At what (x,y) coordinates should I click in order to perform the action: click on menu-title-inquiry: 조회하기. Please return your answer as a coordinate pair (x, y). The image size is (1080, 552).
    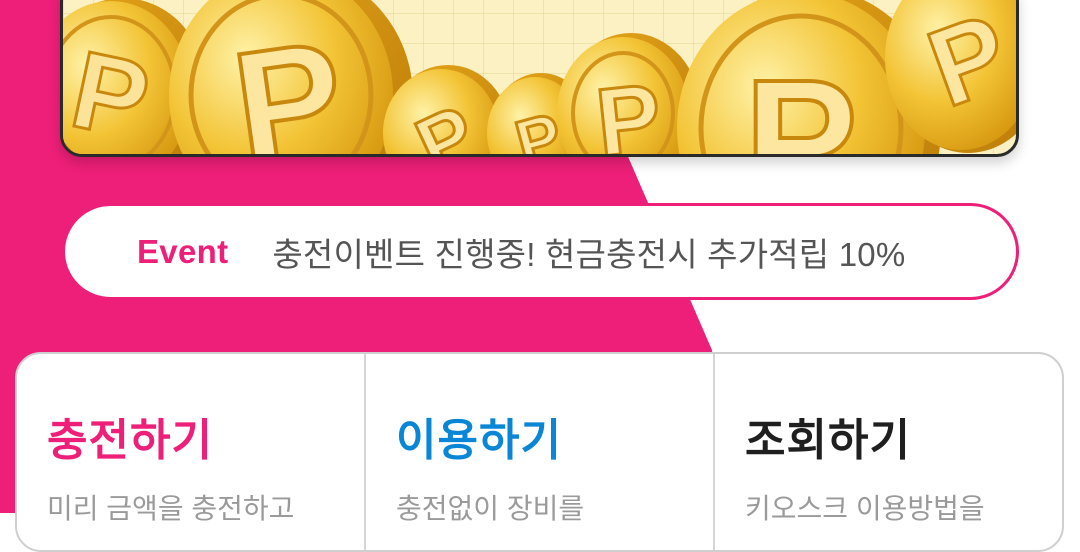
    Looking at the image, I should click on (828, 440).